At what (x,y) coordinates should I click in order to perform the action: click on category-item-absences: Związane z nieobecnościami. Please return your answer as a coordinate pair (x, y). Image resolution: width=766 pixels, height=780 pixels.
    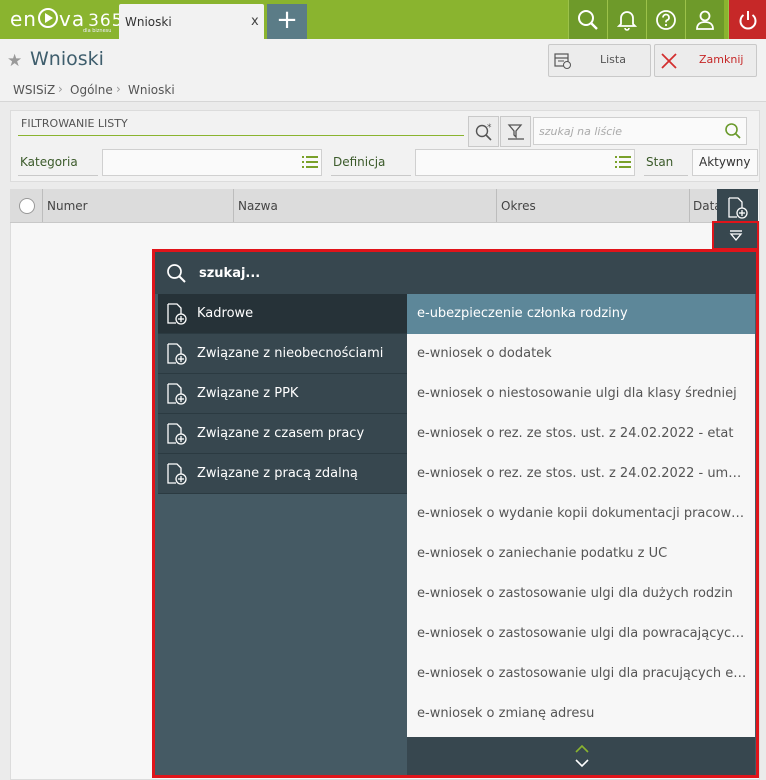
    Looking at the image, I should click on (282, 354).